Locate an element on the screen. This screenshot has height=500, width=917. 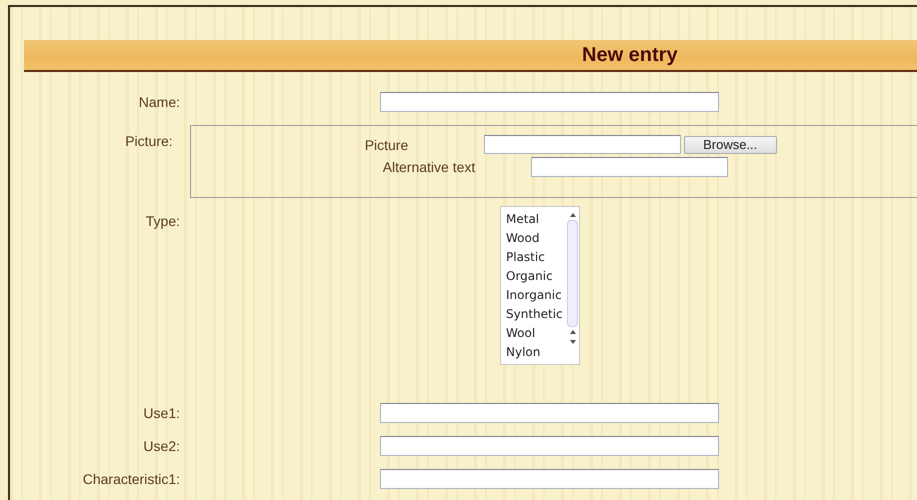
scroll-thumb is located at coordinates (572, 273).